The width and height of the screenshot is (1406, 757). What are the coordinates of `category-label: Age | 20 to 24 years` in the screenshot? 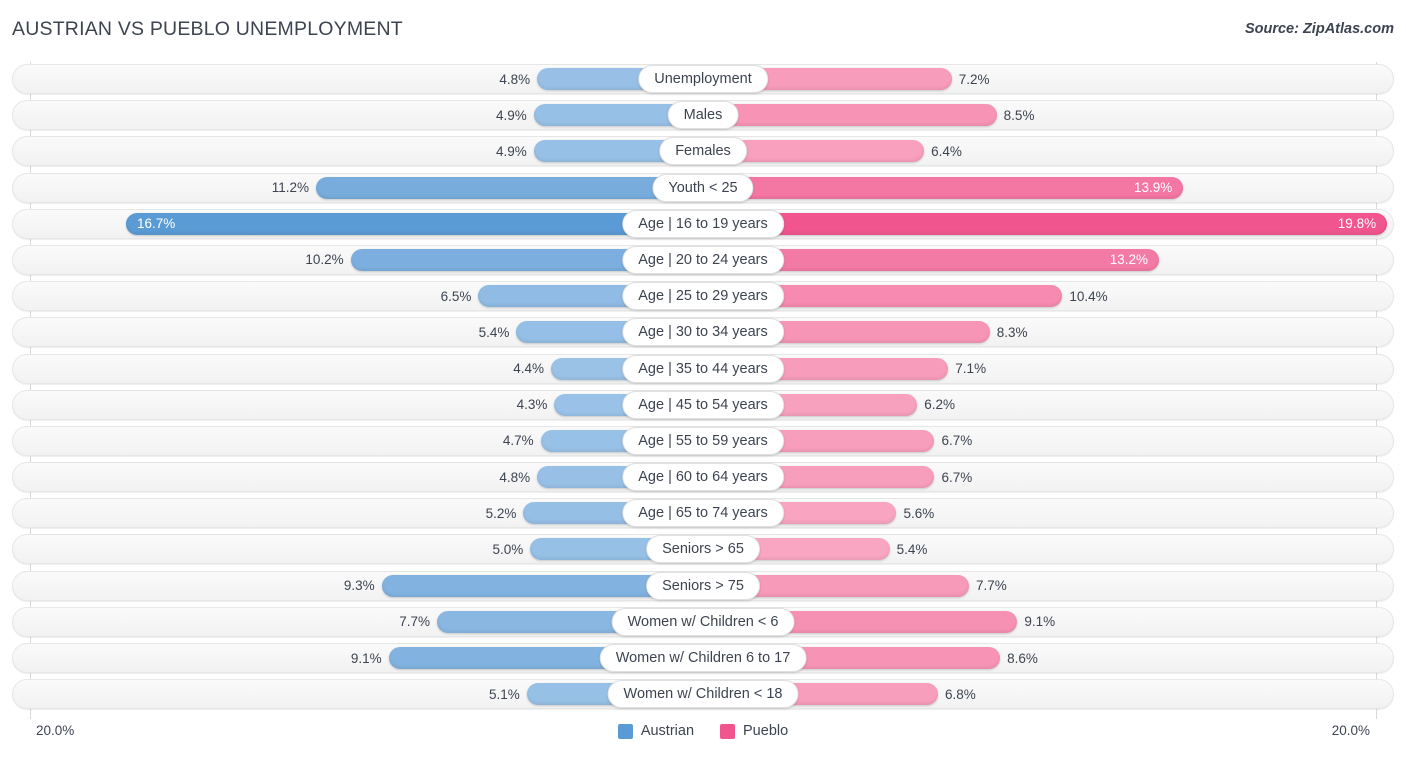 It's located at (703, 259).